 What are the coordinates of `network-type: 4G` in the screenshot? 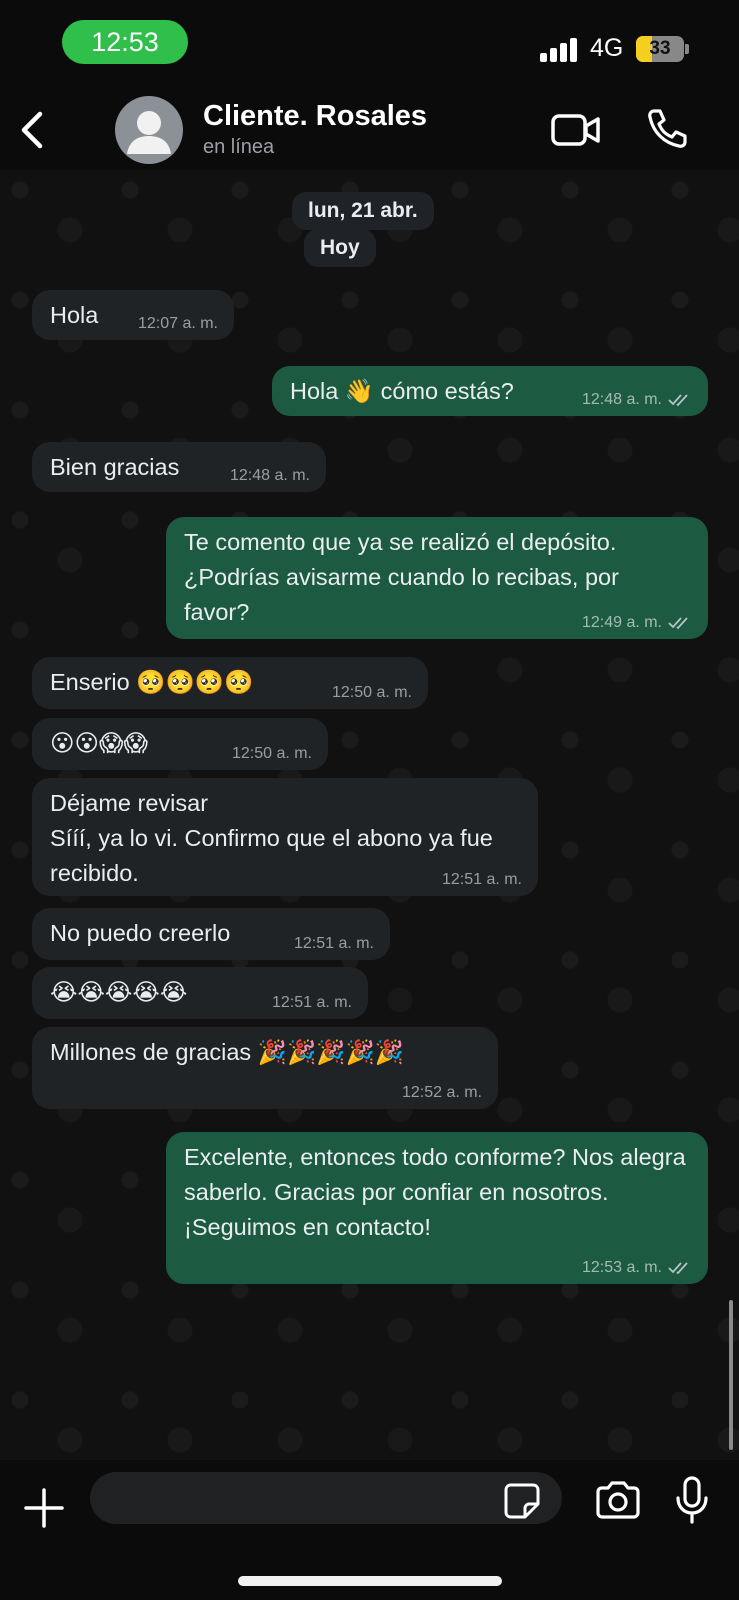 It's located at (607, 48).